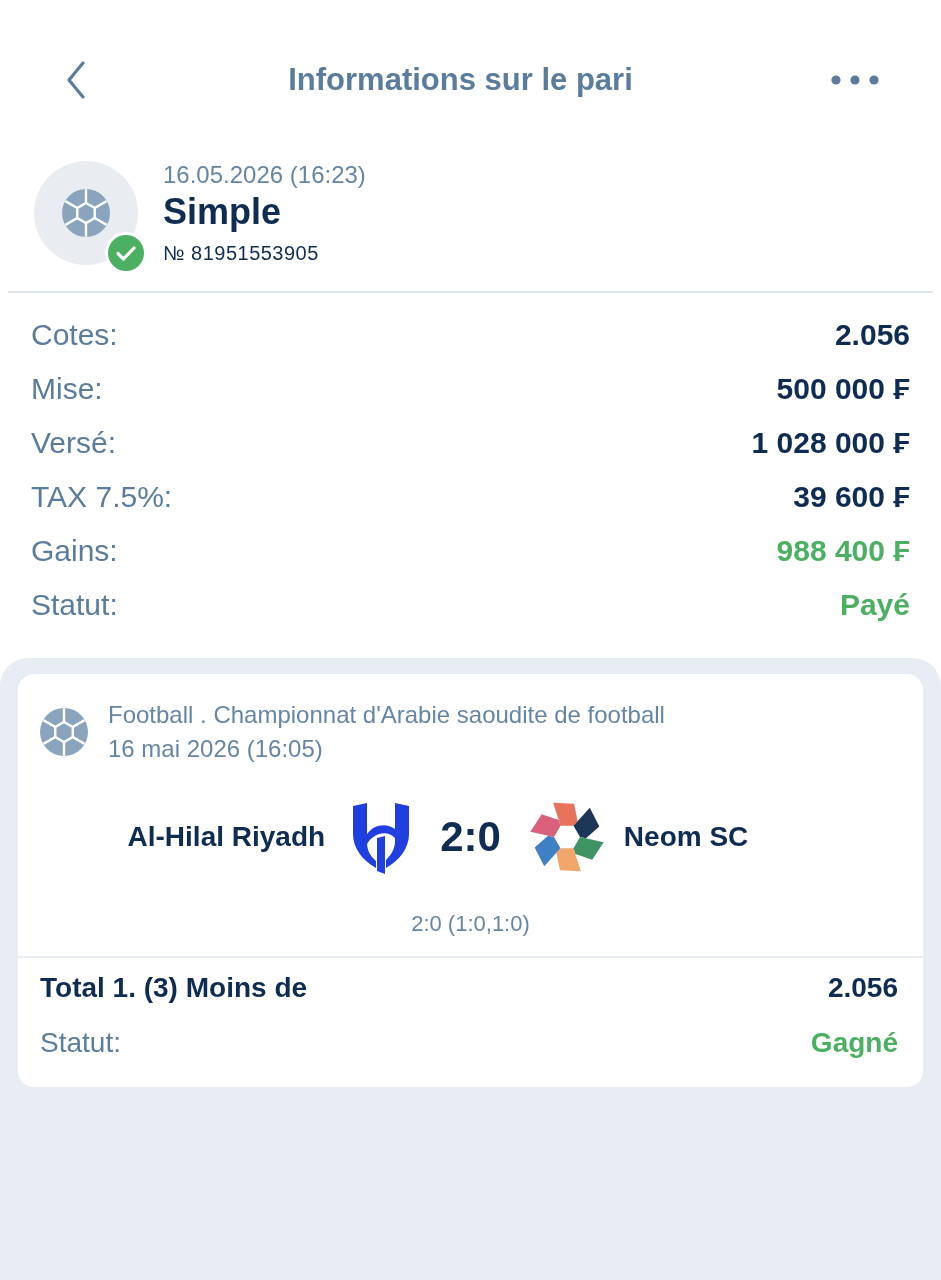 The width and height of the screenshot is (941, 1280). What do you see at coordinates (102, 497) in the screenshot?
I see `summary-label: TAX 7.5%:` at bounding box center [102, 497].